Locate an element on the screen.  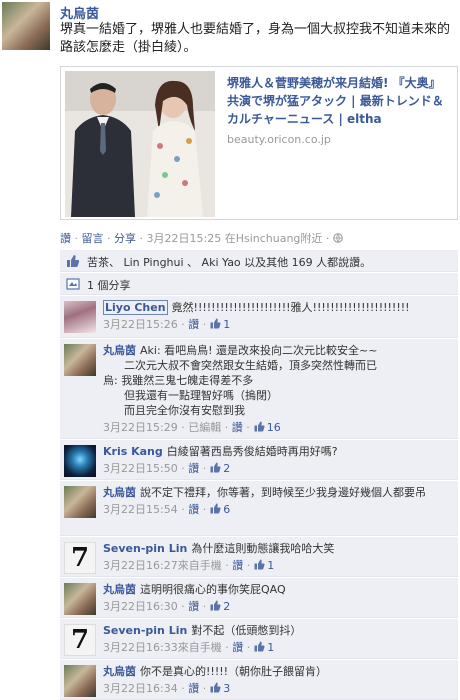
shared-link-thumbnail is located at coordinates (140, 144).